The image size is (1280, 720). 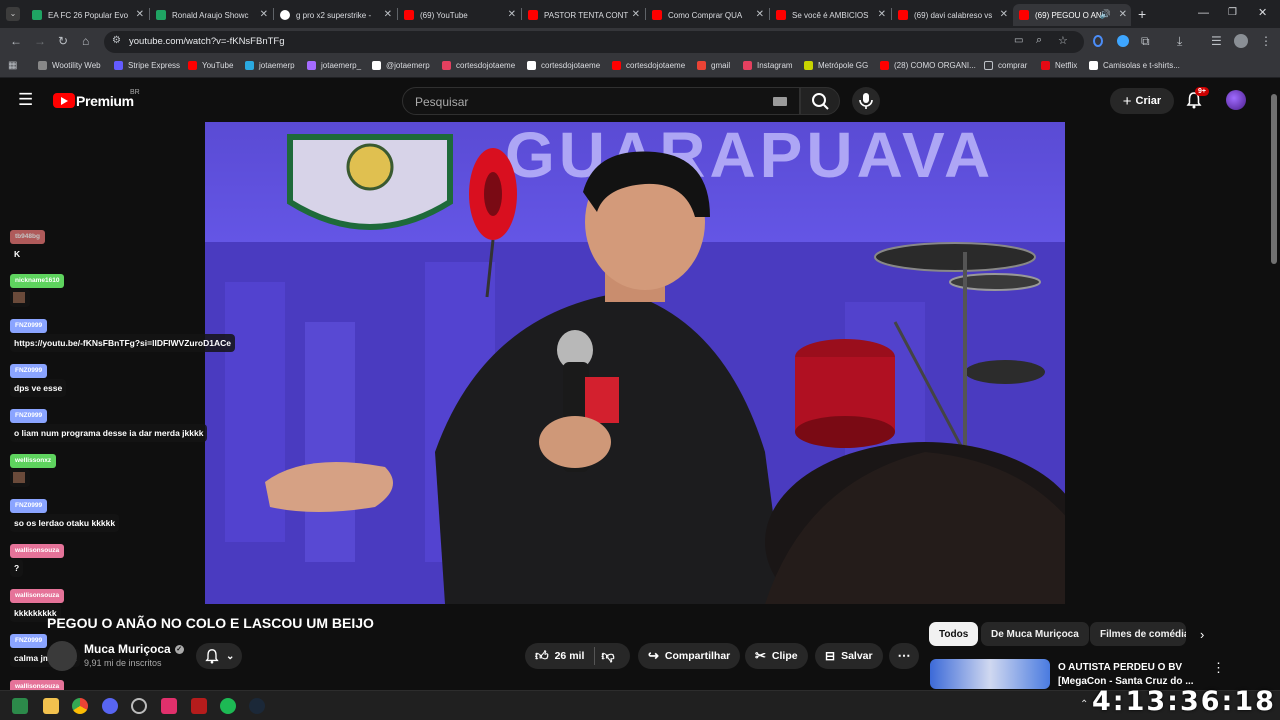 I want to click on address-bar: ⚙ youtube.com/watch?v=-fKNsFBnTFg ▭ ⌕ ☆, so click(x=594, y=42).